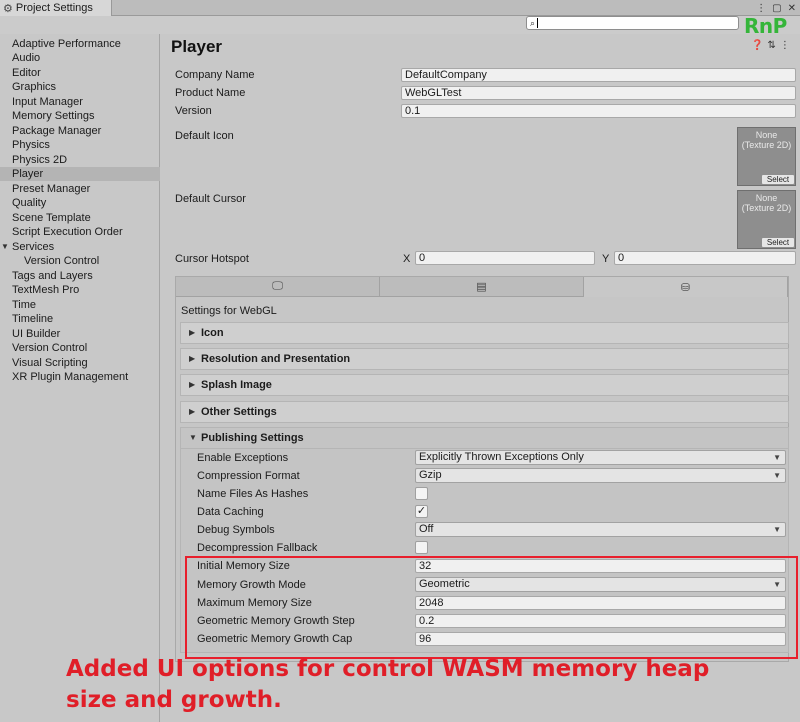 This screenshot has width=800, height=722. I want to click on tab-webgl: ⛁, so click(686, 287).